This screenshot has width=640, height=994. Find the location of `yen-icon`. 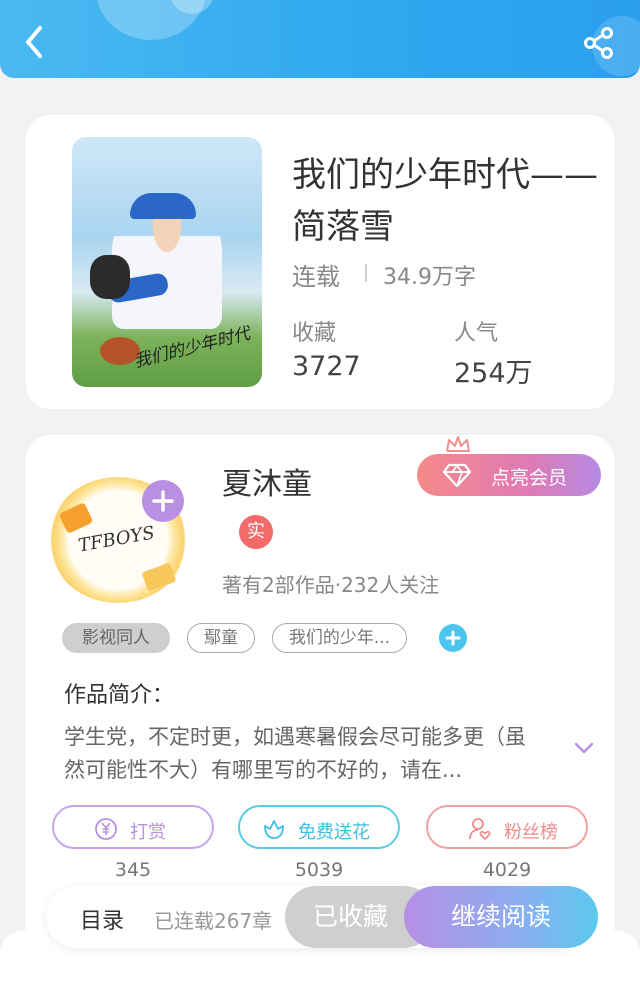

yen-icon is located at coordinates (106, 829).